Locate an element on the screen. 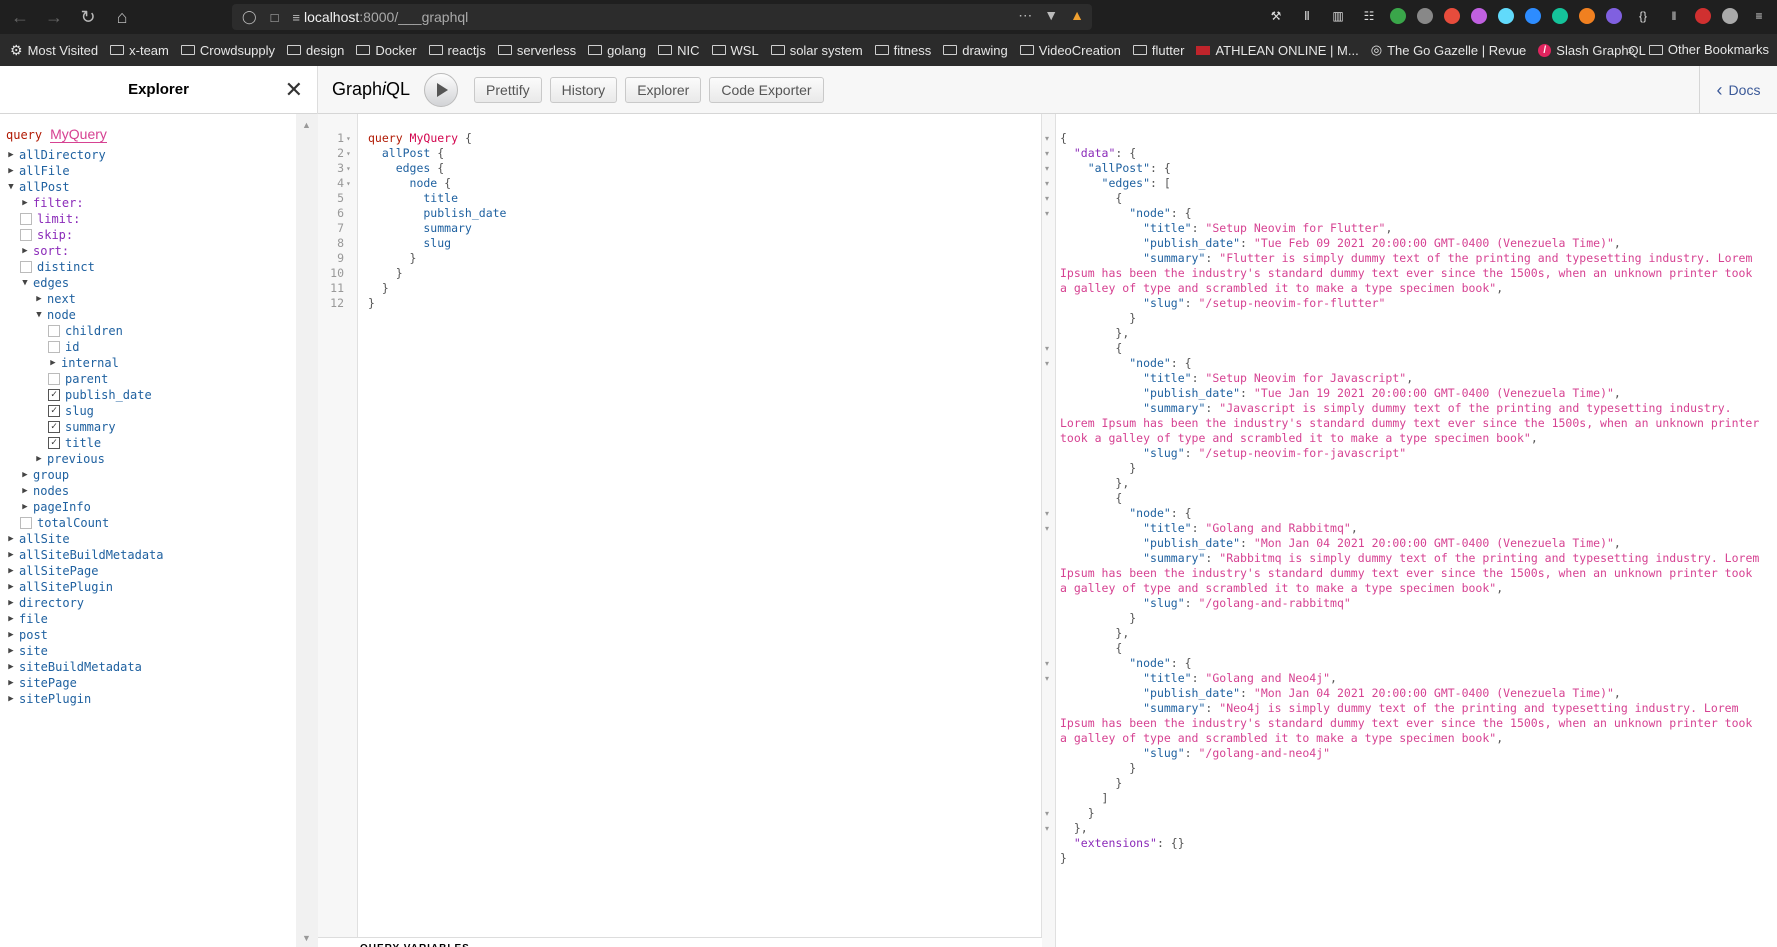  bookmark-item: Crowdsupply is located at coordinates (227, 50).